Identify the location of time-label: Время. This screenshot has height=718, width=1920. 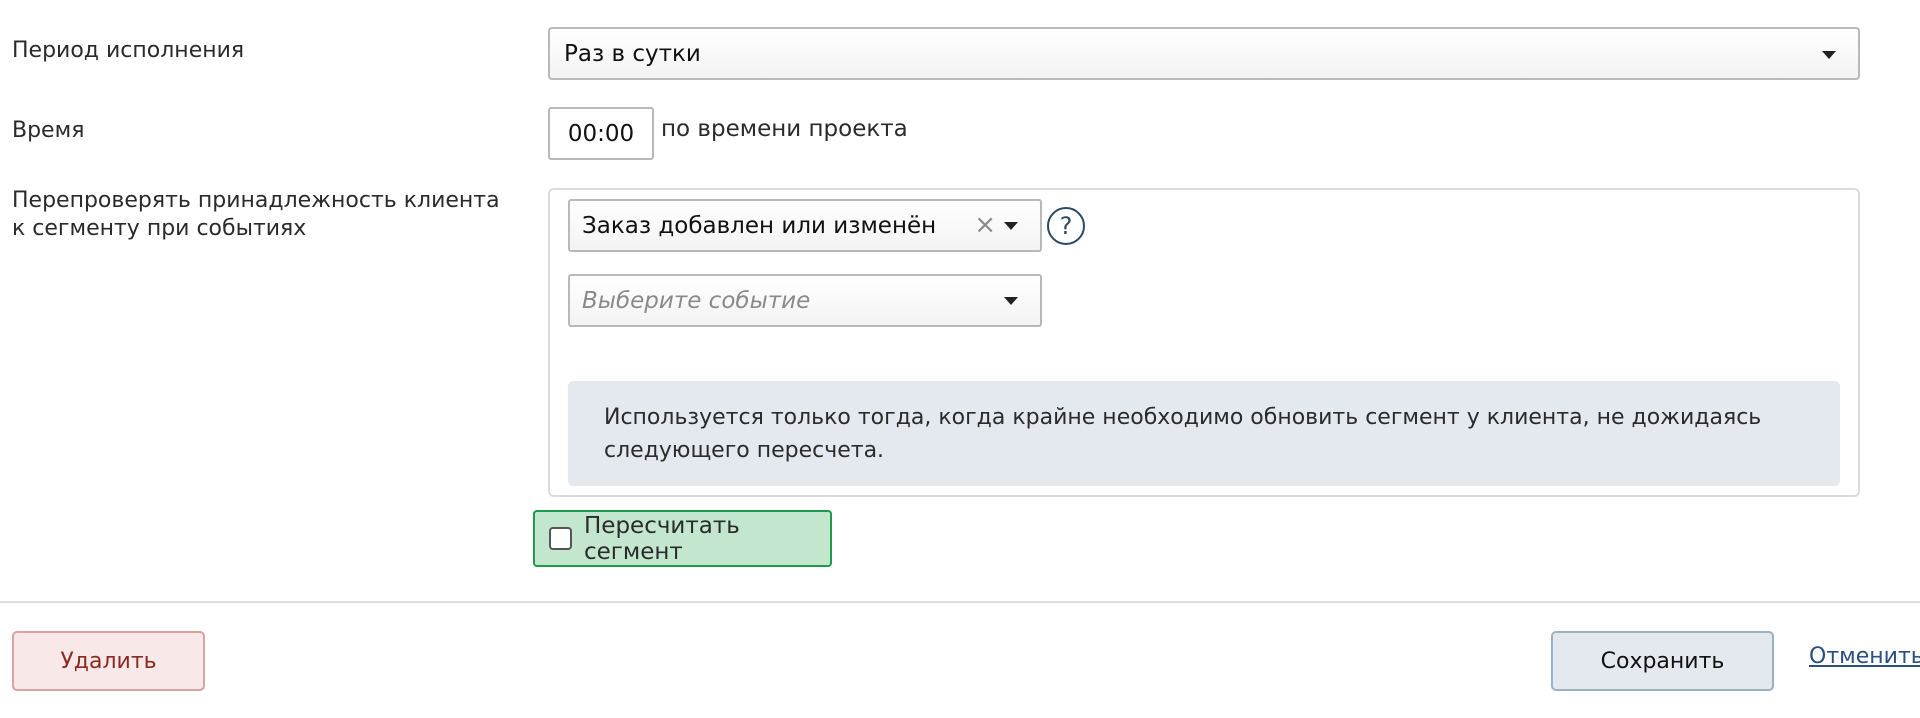
(48, 130).